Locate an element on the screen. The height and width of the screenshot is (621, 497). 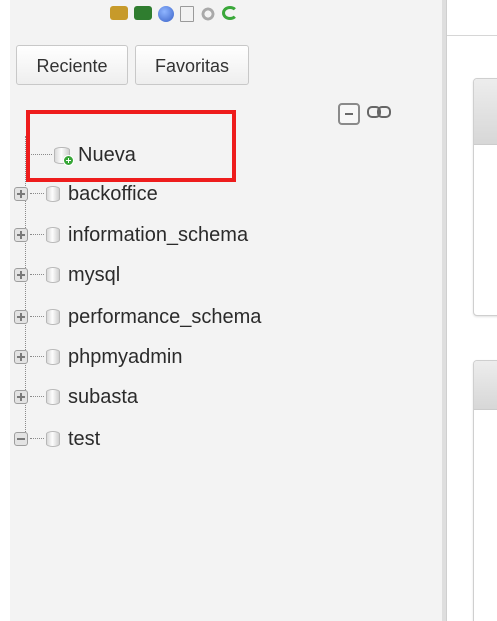
tree-item-label: phpmyadmin is located at coordinates (125, 357).